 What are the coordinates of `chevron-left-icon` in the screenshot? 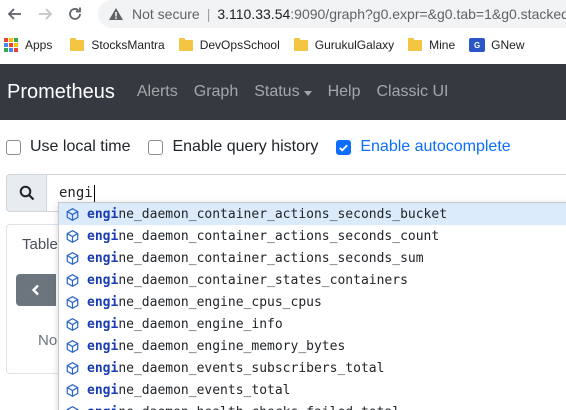 It's located at (35, 290).